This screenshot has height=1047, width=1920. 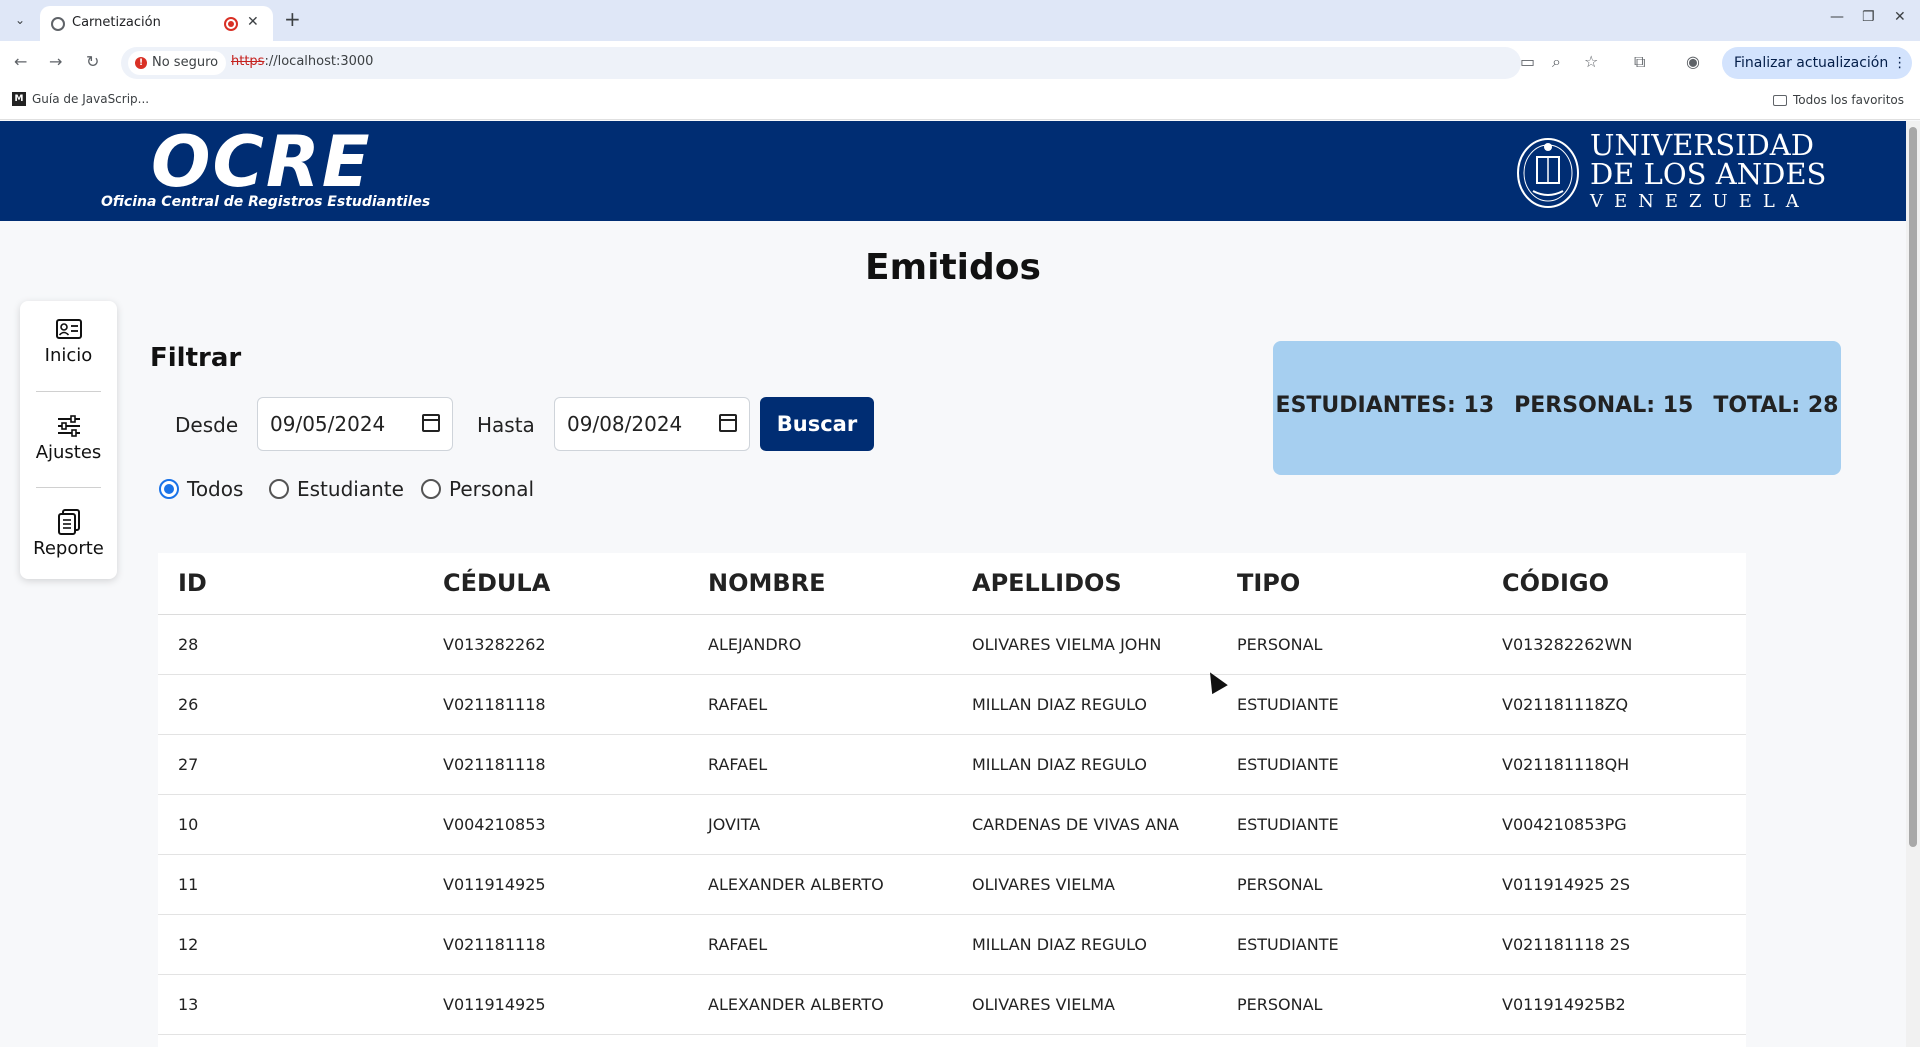 What do you see at coordinates (231, 24) in the screenshot?
I see `recording-icon` at bounding box center [231, 24].